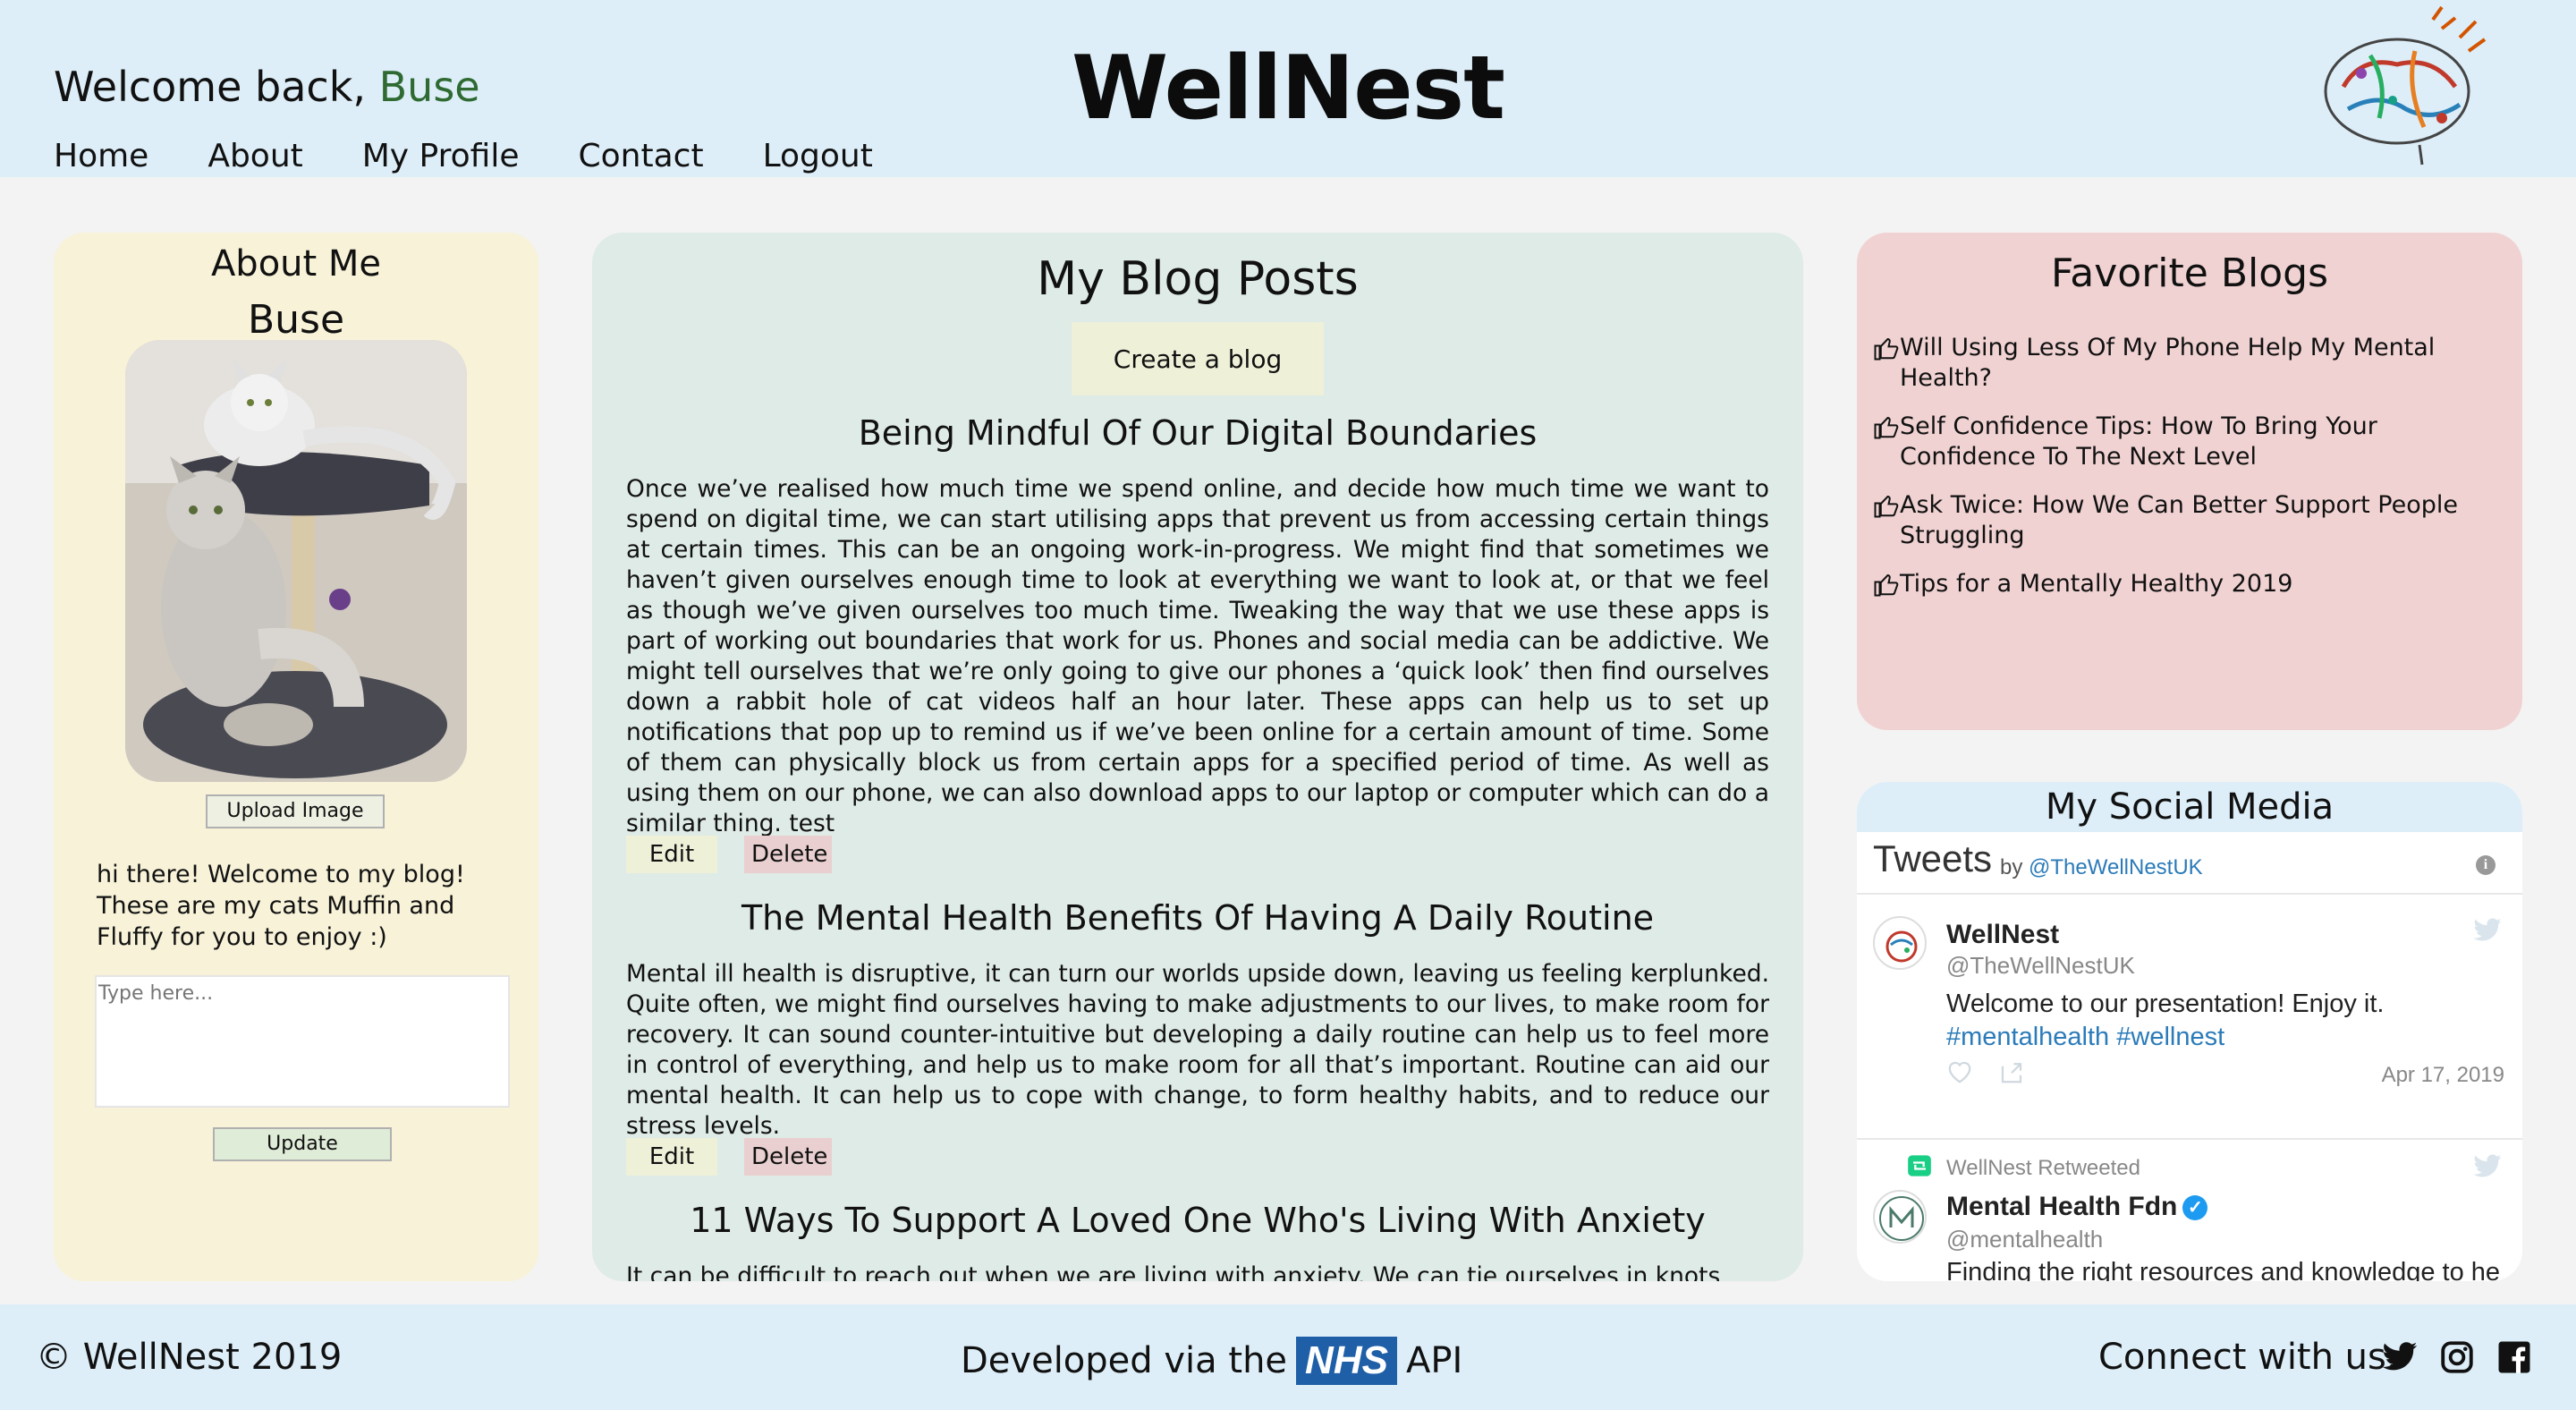 The height and width of the screenshot is (1410, 2576). Describe the element at coordinates (2248, 1357) in the screenshot. I see `connect-with-us: Connect with us:` at that location.